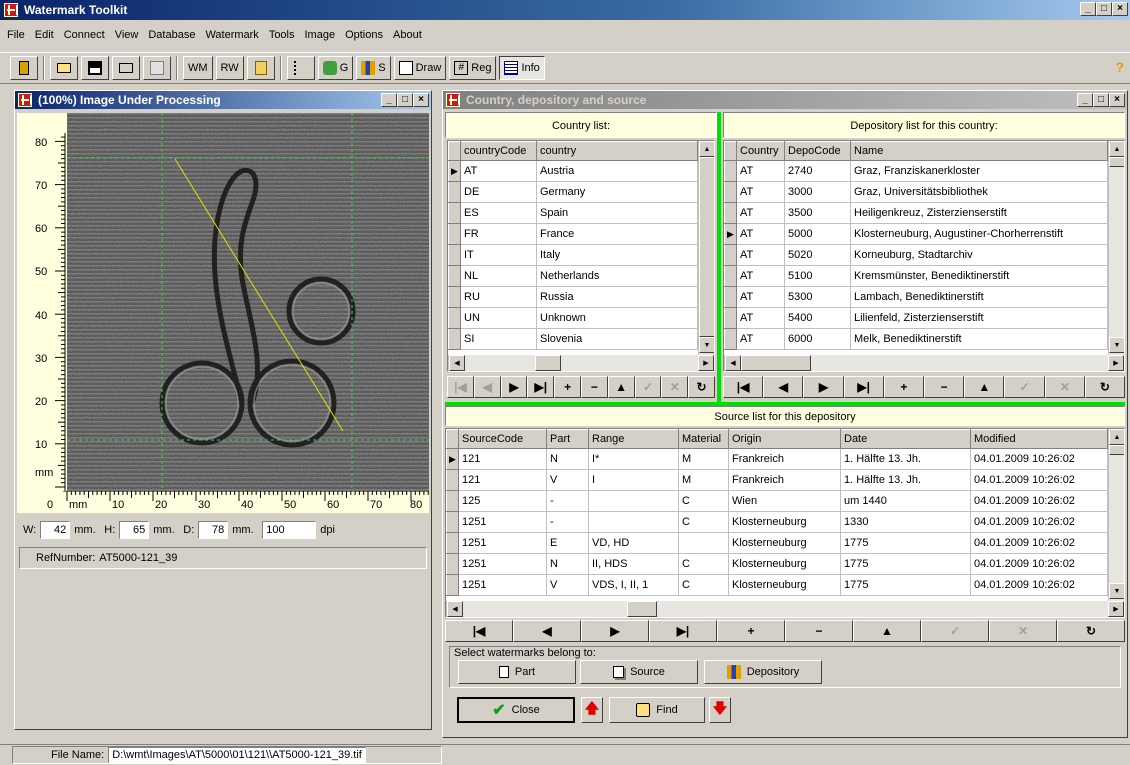 This screenshot has height=765, width=1130. What do you see at coordinates (617, 213) in the screenshot?
I see `country-name-cell: Spain` at bounding box center [617, 213].